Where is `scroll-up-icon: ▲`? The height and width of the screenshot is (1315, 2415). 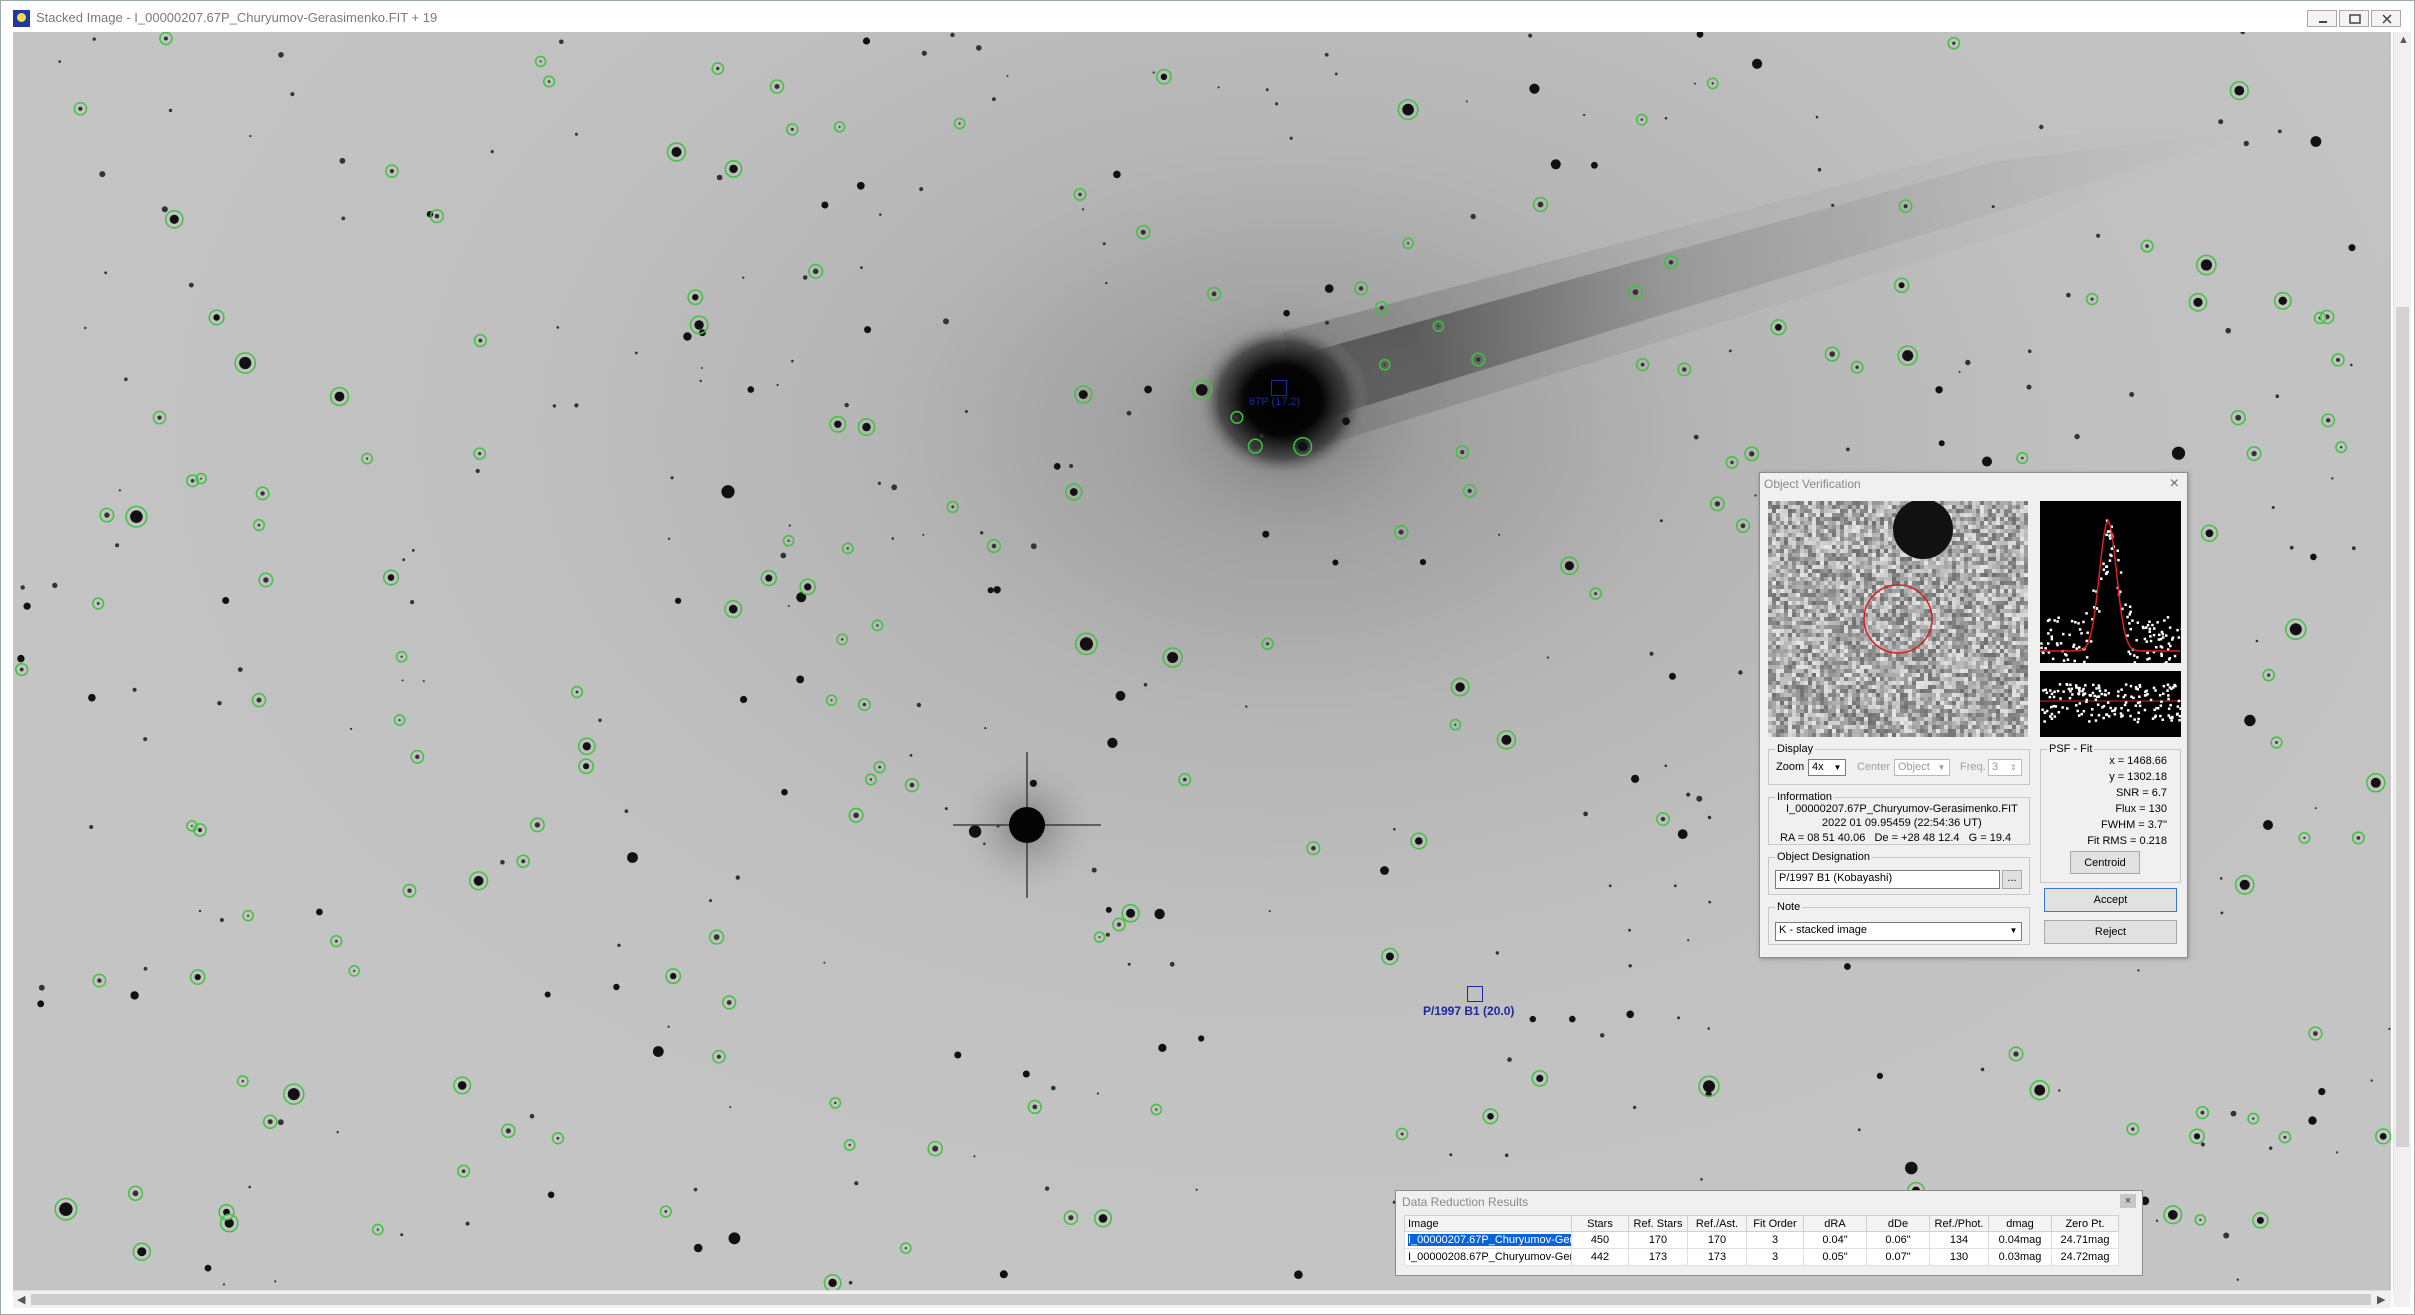 scroll-up-icon: ▲ is located at coordinates (2403, 40).